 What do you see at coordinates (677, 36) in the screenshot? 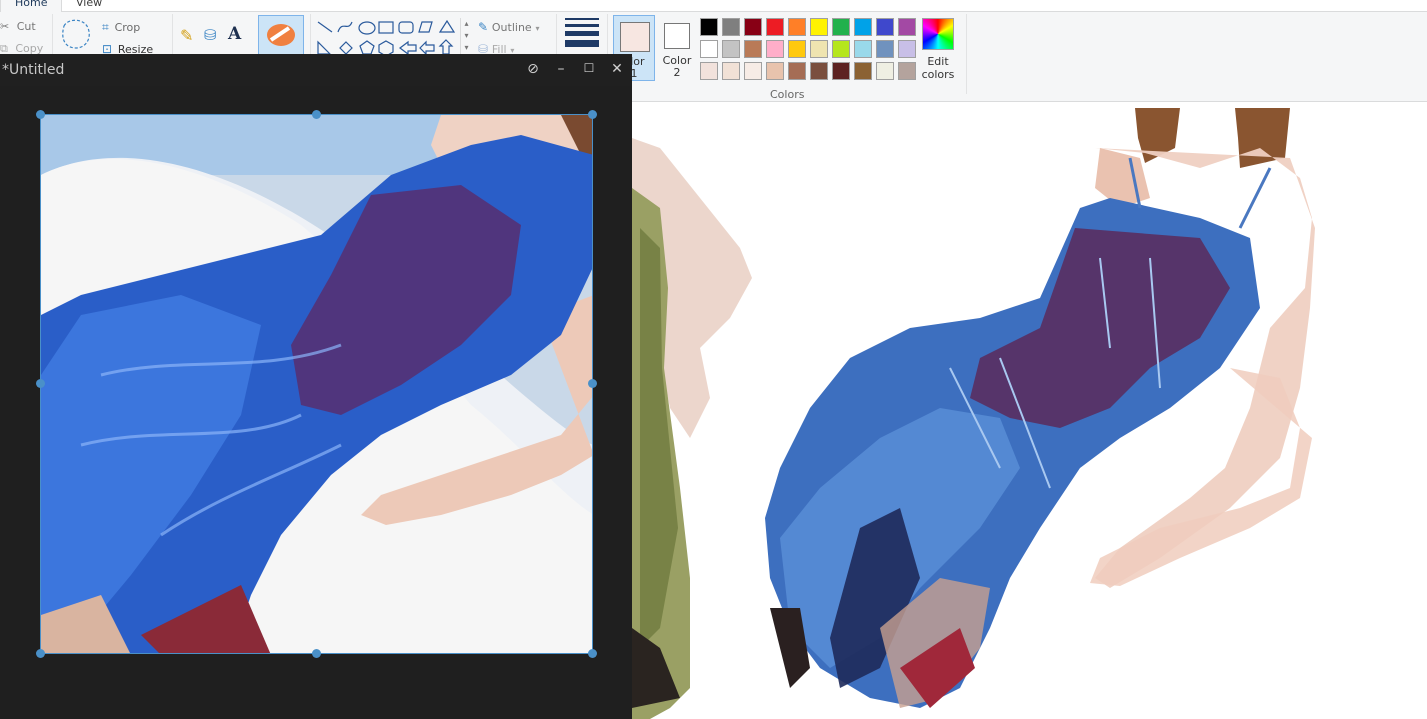
I see `color2-swatch` at bounding box center [677, 36].